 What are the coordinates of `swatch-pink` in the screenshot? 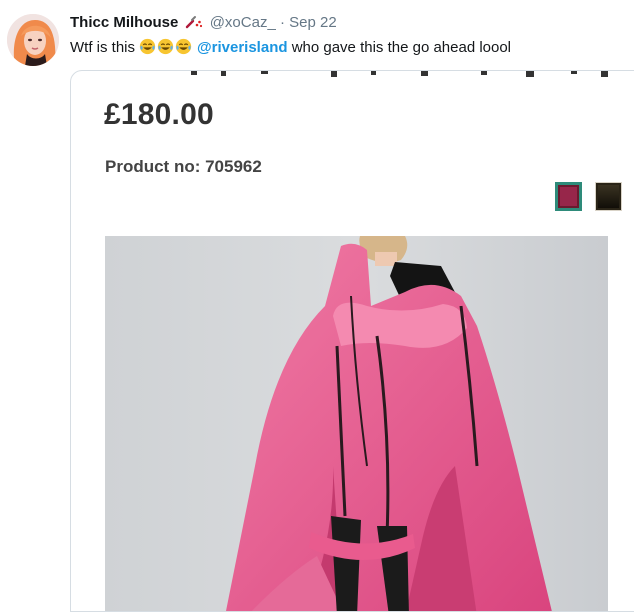 It's located at (568, 196).